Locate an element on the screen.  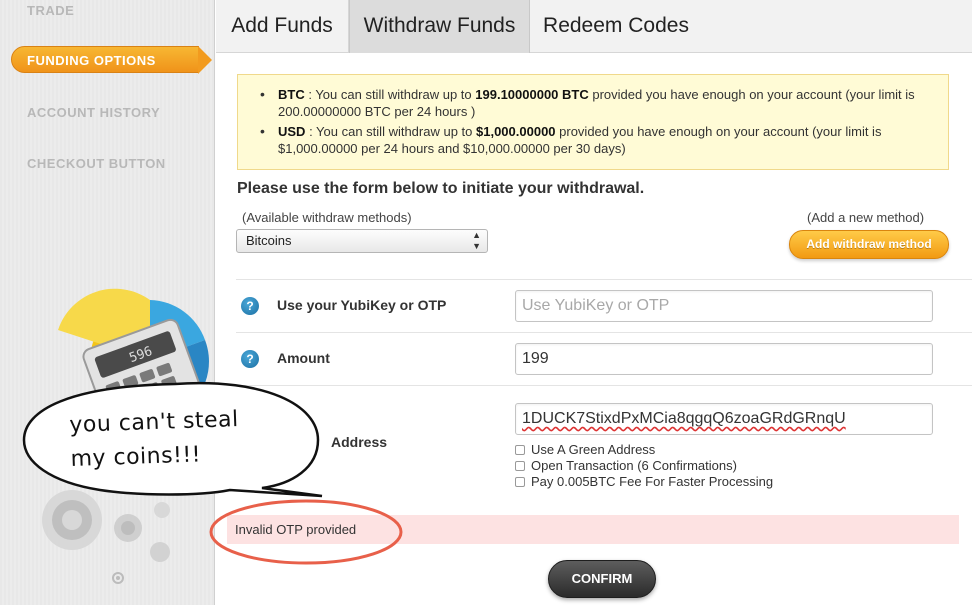
methods-label: (Available withdraw methods) is located at coordinates (327, 217).